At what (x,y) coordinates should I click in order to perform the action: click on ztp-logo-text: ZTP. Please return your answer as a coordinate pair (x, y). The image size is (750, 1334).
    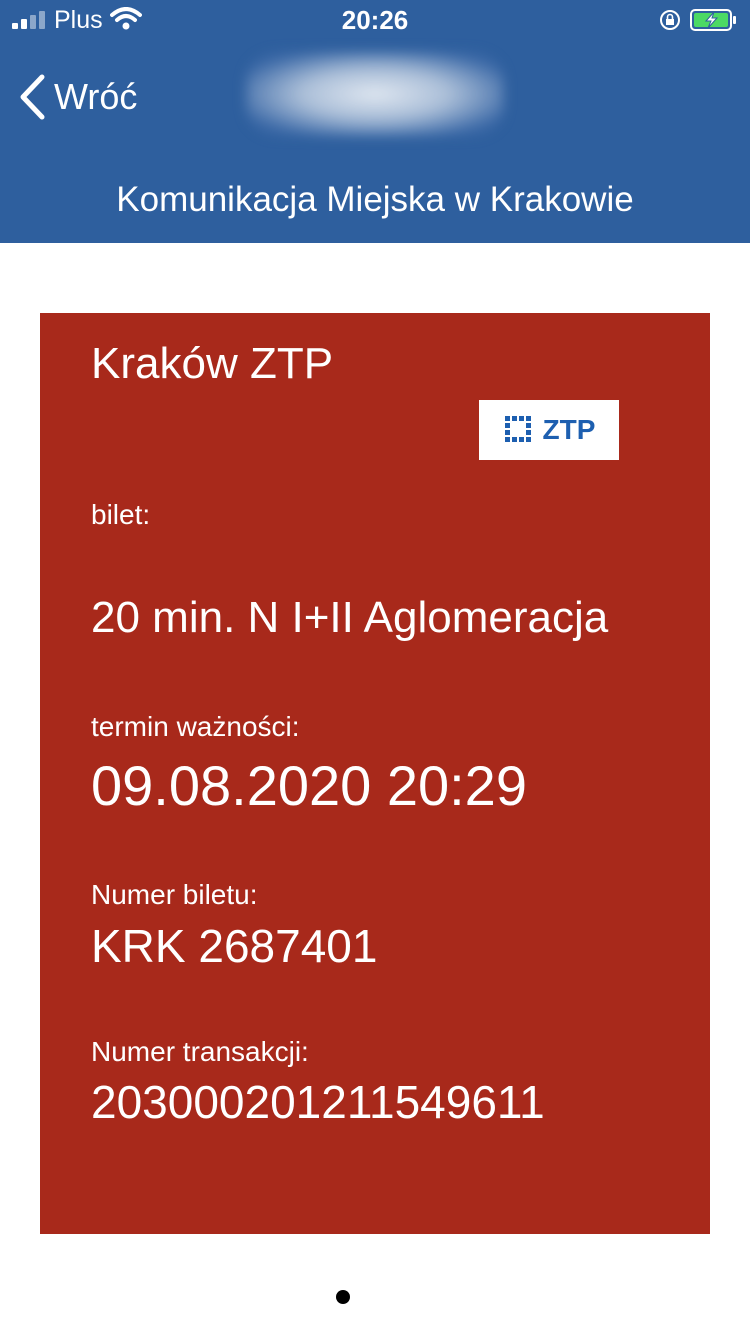
    Looking at the image, I should click on (569, 429).